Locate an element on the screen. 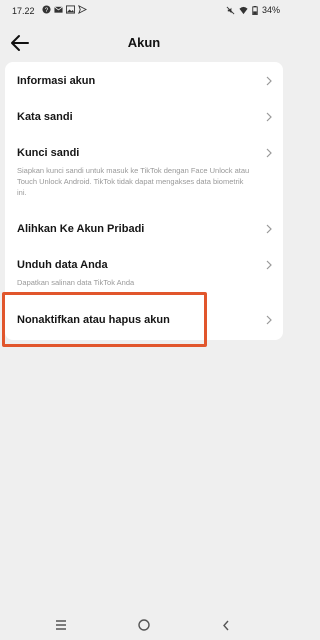 This screenshot has width=320, height=640. battery-percent: 34% is located at coordinates (270, 10).